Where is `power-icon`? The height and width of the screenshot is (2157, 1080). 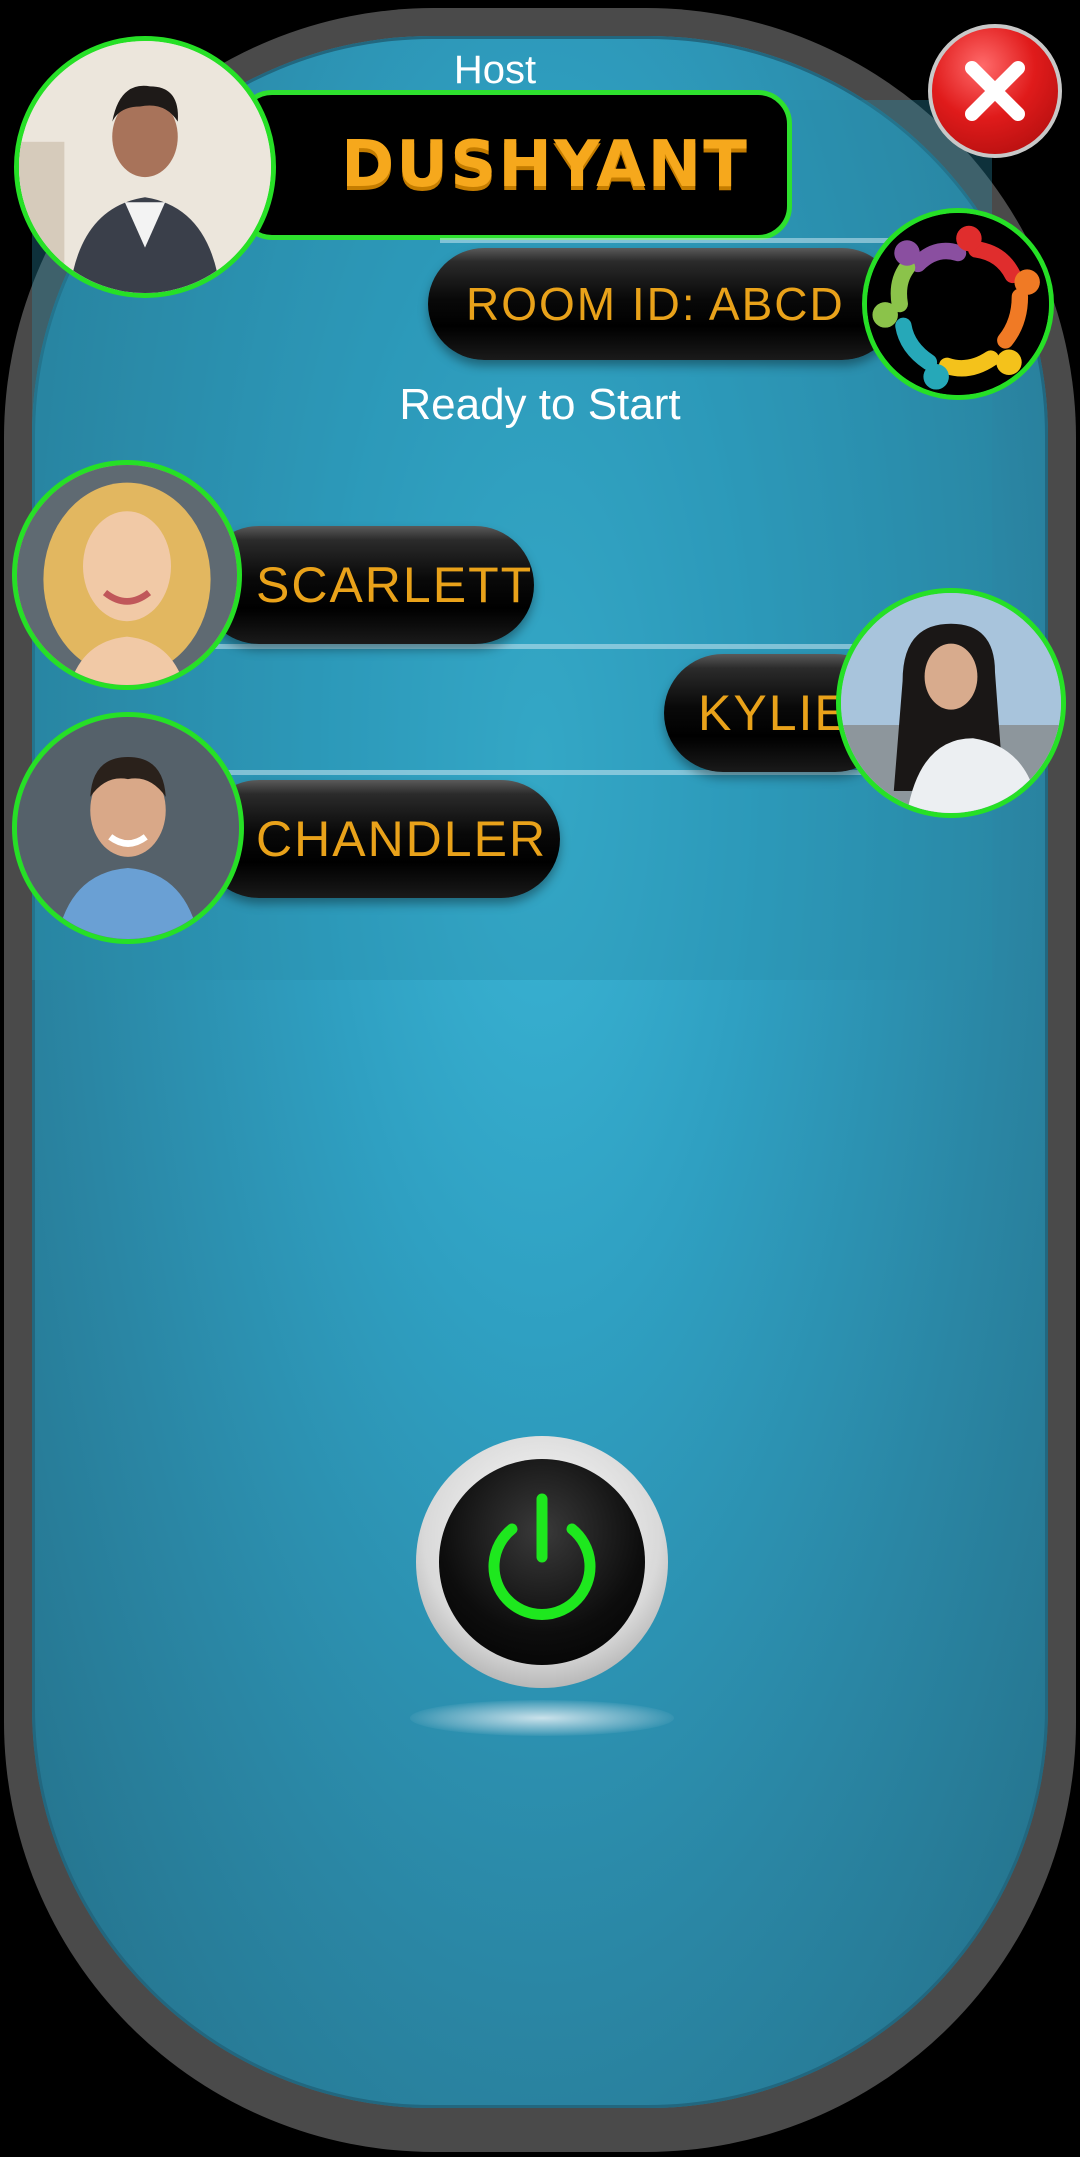
power-icon is located at coordinates (542, 1556).